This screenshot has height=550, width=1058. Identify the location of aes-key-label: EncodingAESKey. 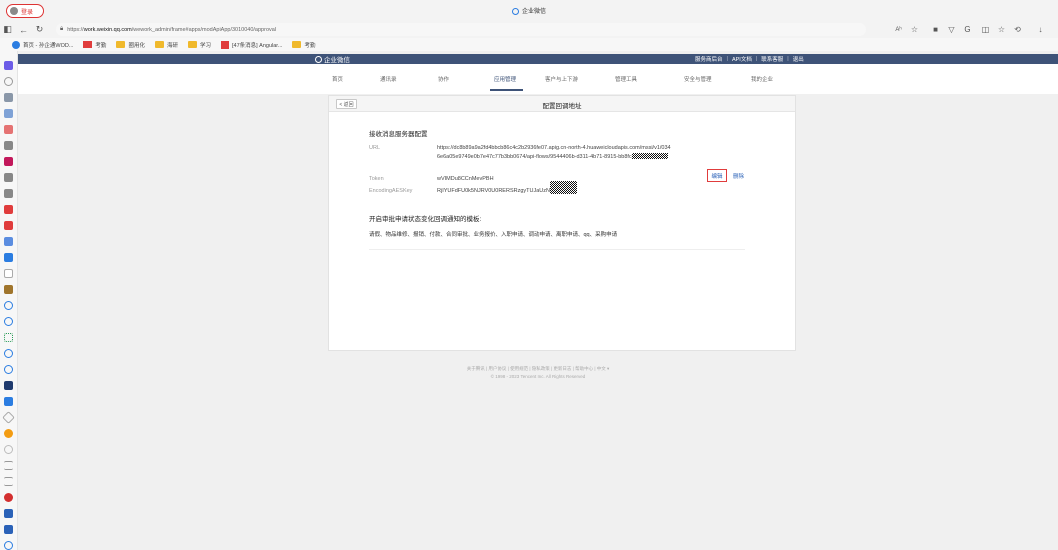
(391, 191).